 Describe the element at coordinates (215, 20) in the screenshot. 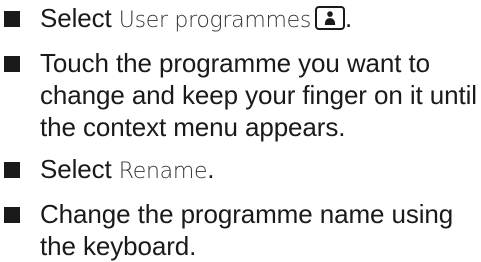

I see `ui-label-user-programmes: User programmes` at that location.